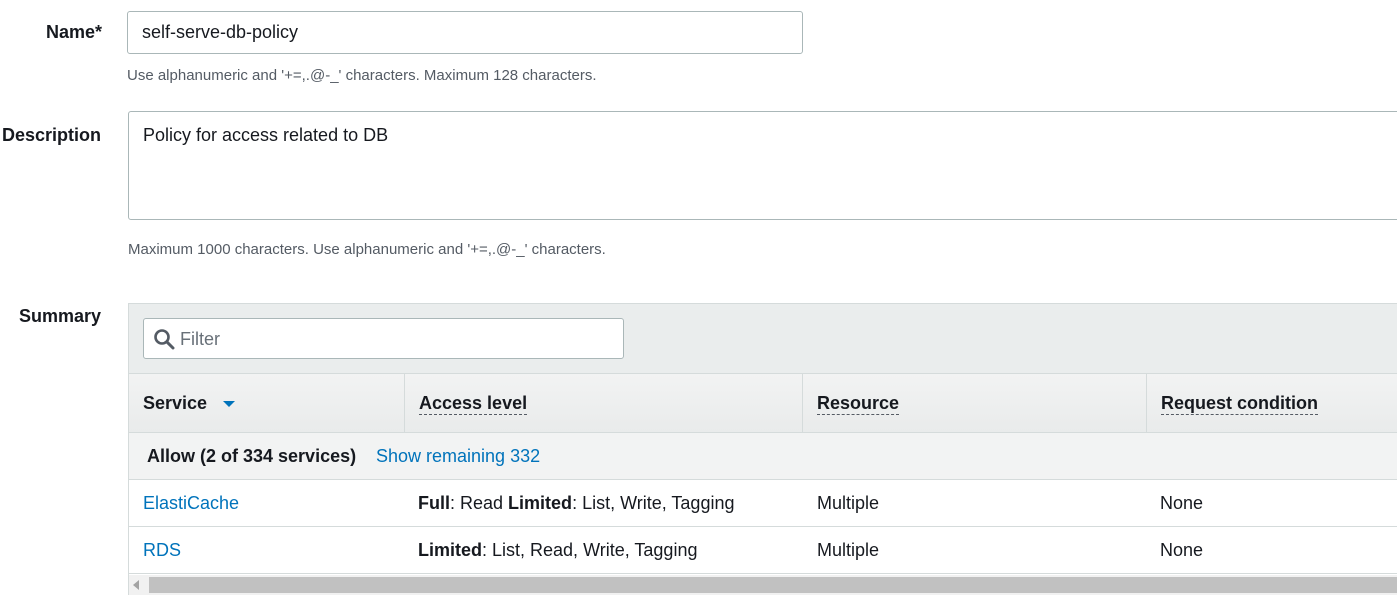 Image resolution: width=1397 pixels, height=610 pixels. What do you see at coordinates (136, 585) in the screenshot?
I see `scroll-left-icon` at bounding box center [136, 585].